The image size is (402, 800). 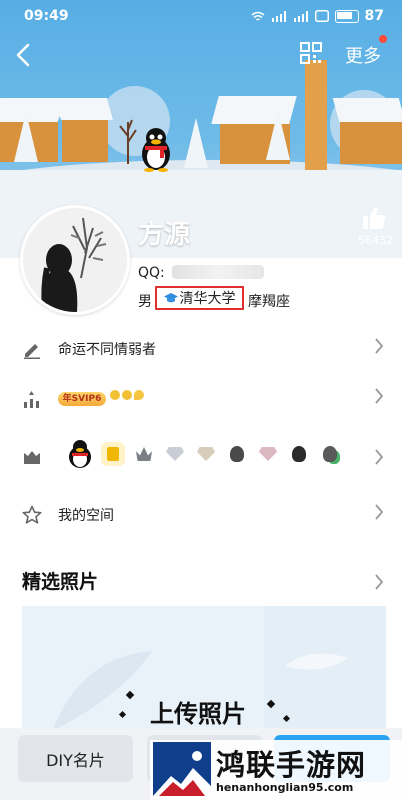 I want to click on medal-list, so click(x=204, y=454).